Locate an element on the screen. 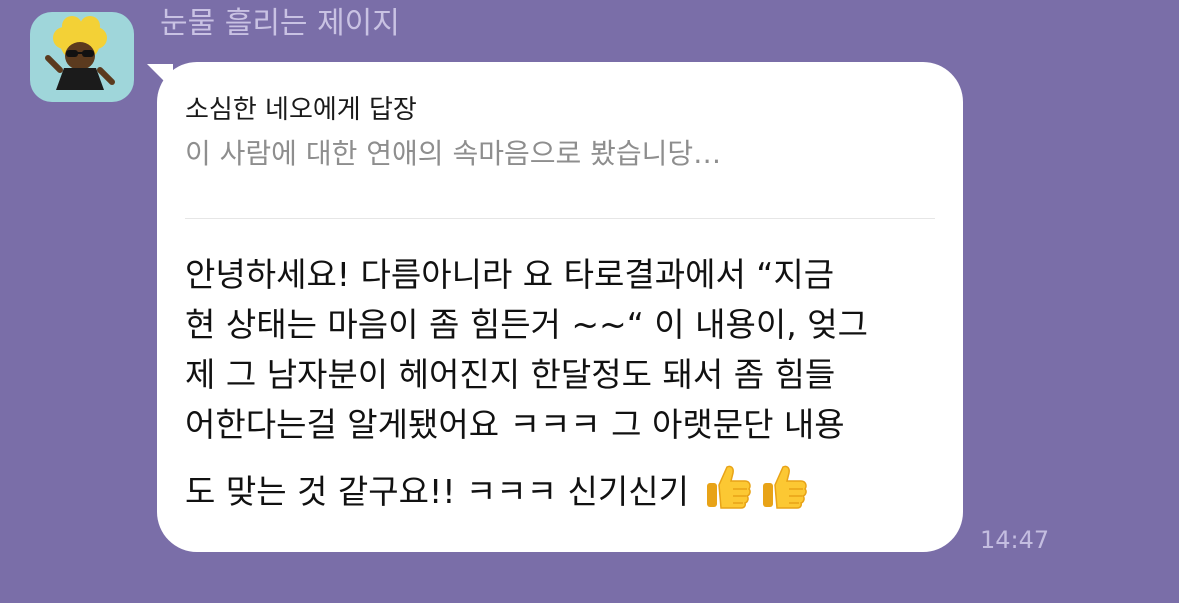 Image resolution: width=1179 pixels, height=603 pixels. message-line: 안녕하세요! 다름아니라 요 타로결과에서 “지금 is located at coordinates (510, 274).